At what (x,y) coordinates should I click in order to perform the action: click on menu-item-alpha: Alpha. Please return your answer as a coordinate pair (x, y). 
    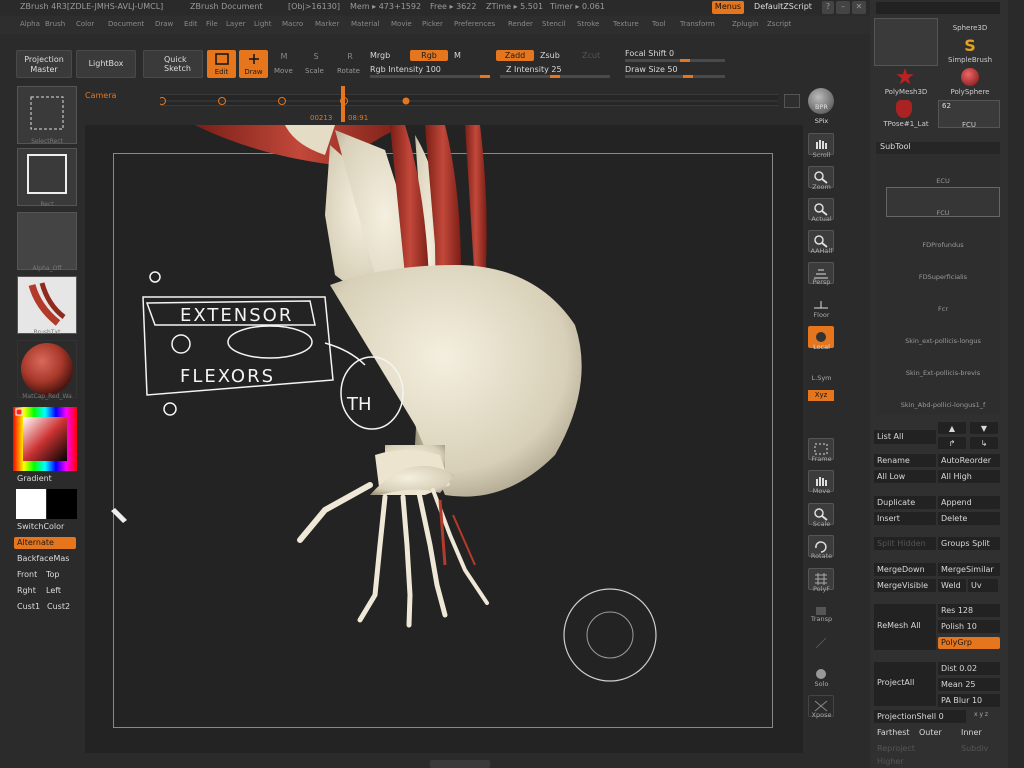
    Looking at the image, I should click on (30, 24).